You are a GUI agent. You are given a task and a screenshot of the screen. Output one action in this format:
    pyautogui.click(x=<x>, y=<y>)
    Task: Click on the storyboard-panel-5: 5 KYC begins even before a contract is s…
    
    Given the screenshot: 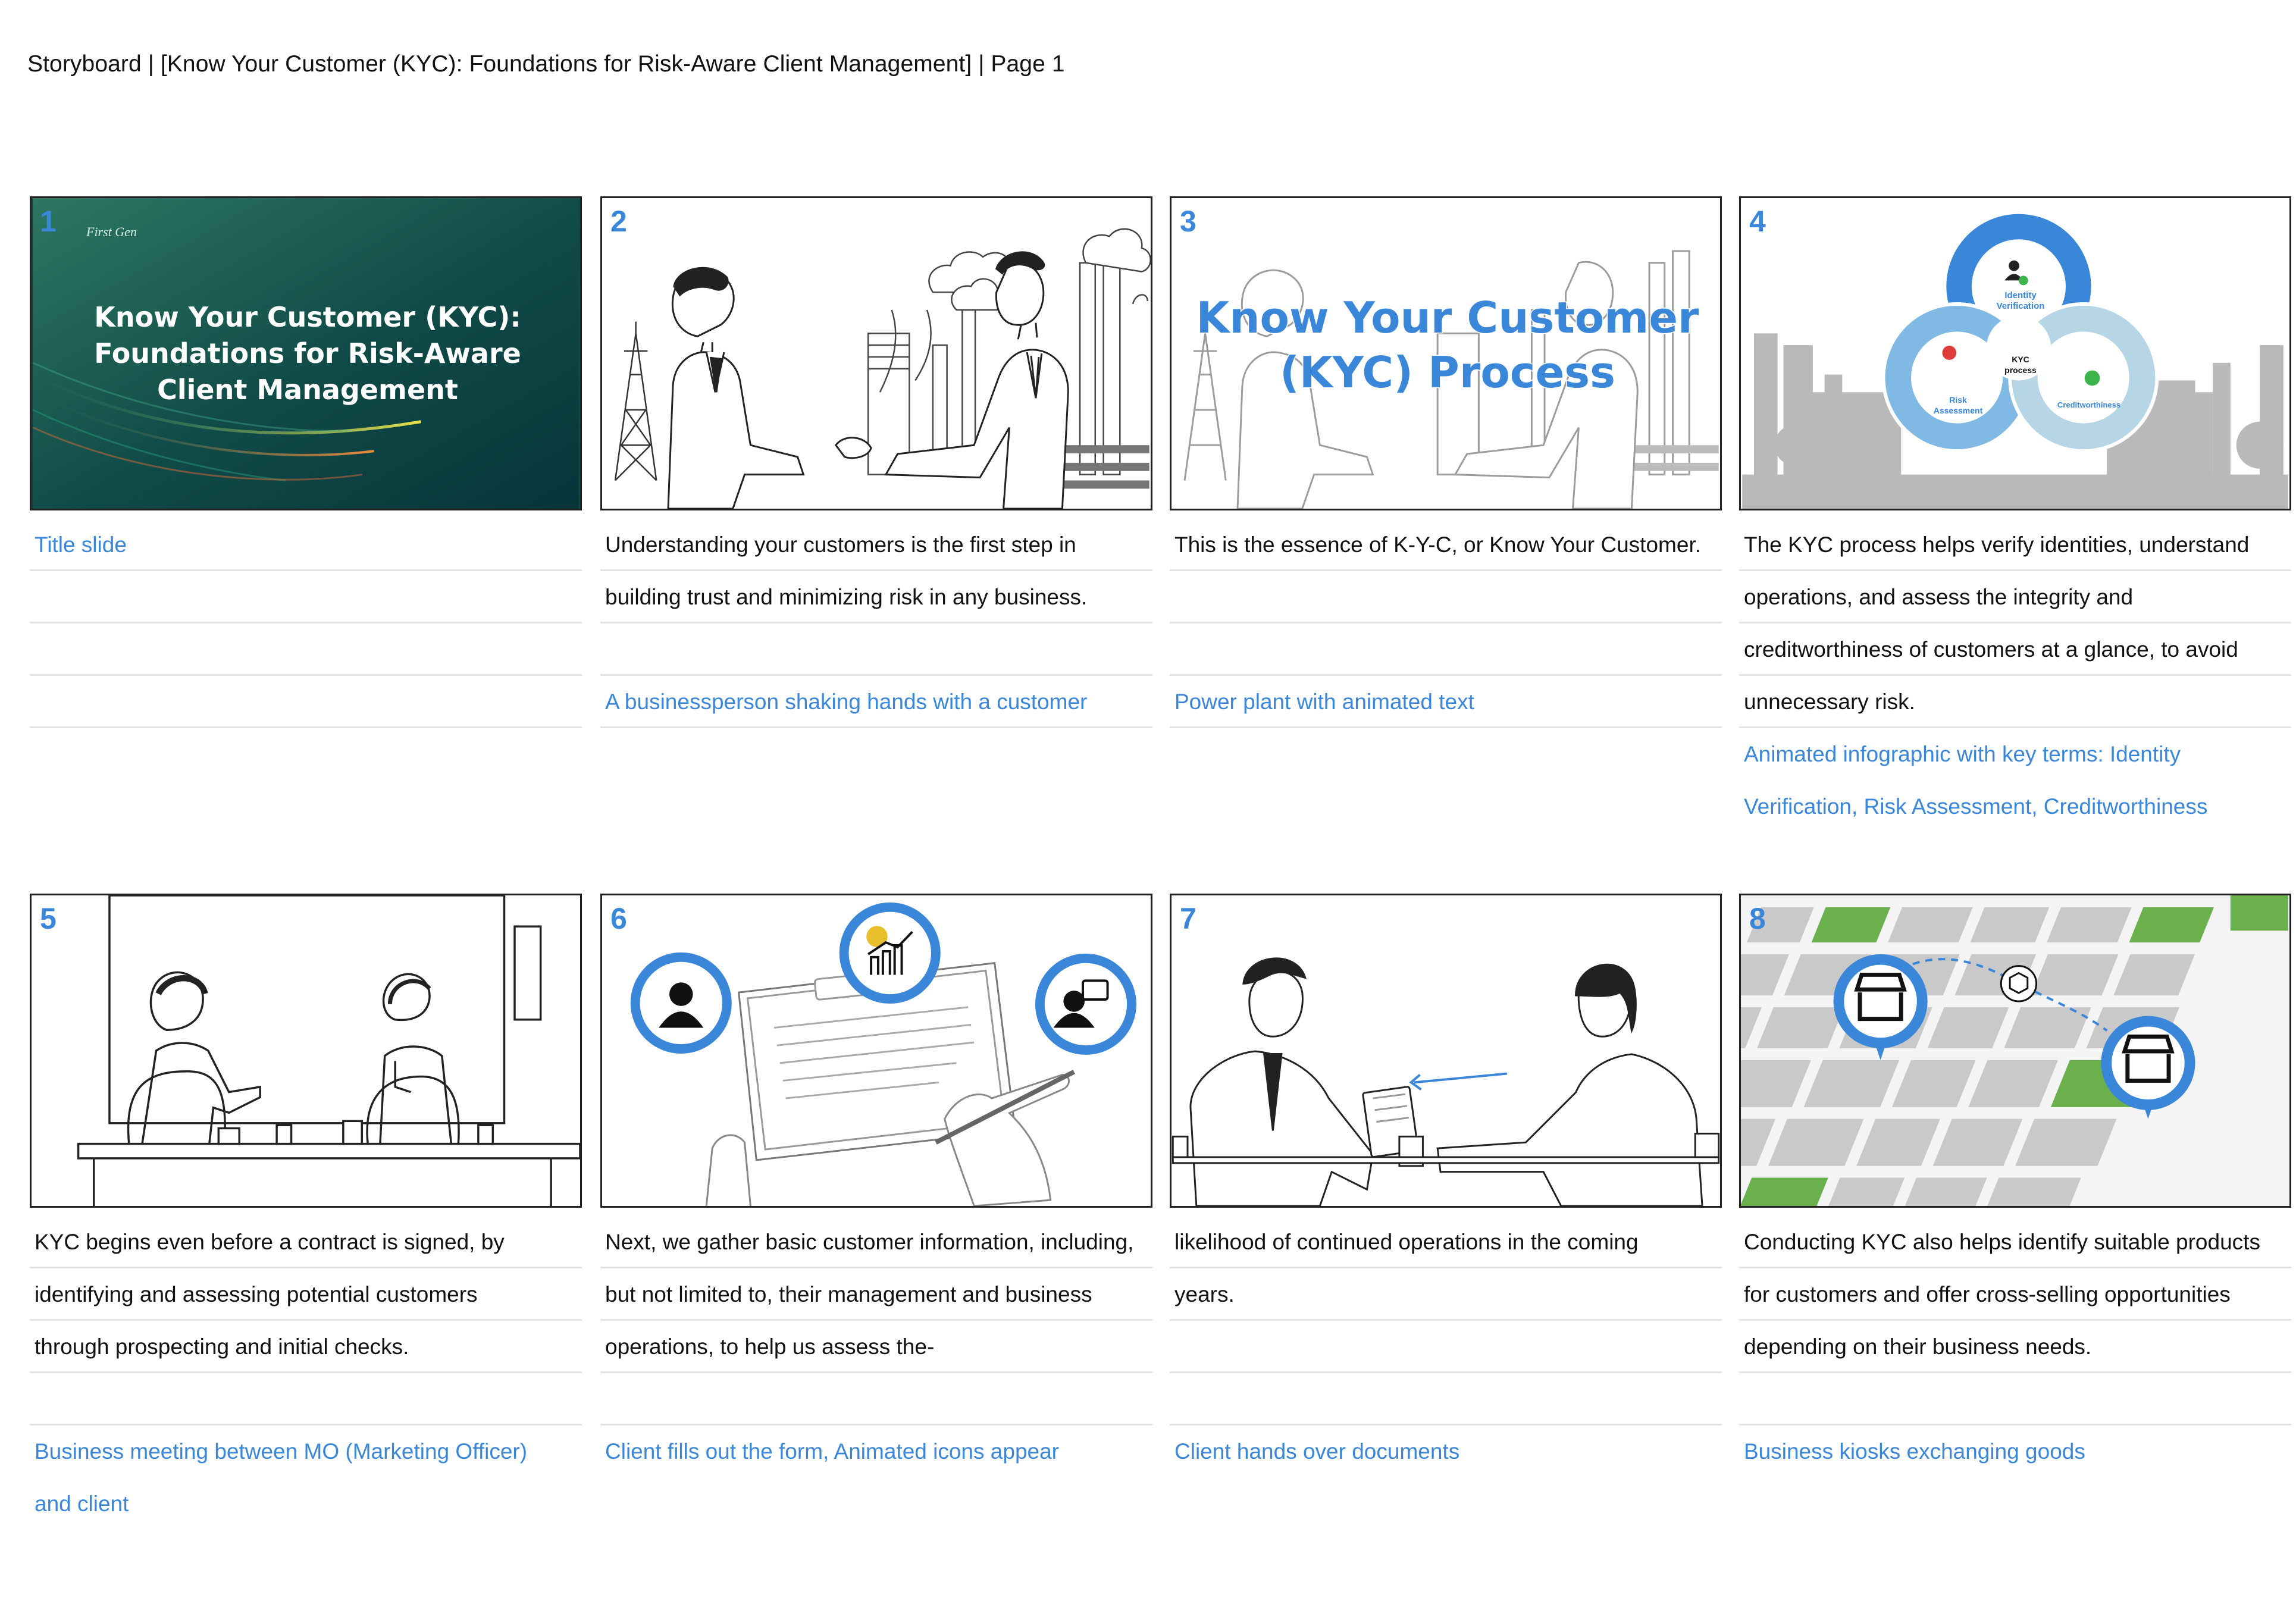 What is the action you would take?
    pyautogui.click(x=306, y=1212)
    